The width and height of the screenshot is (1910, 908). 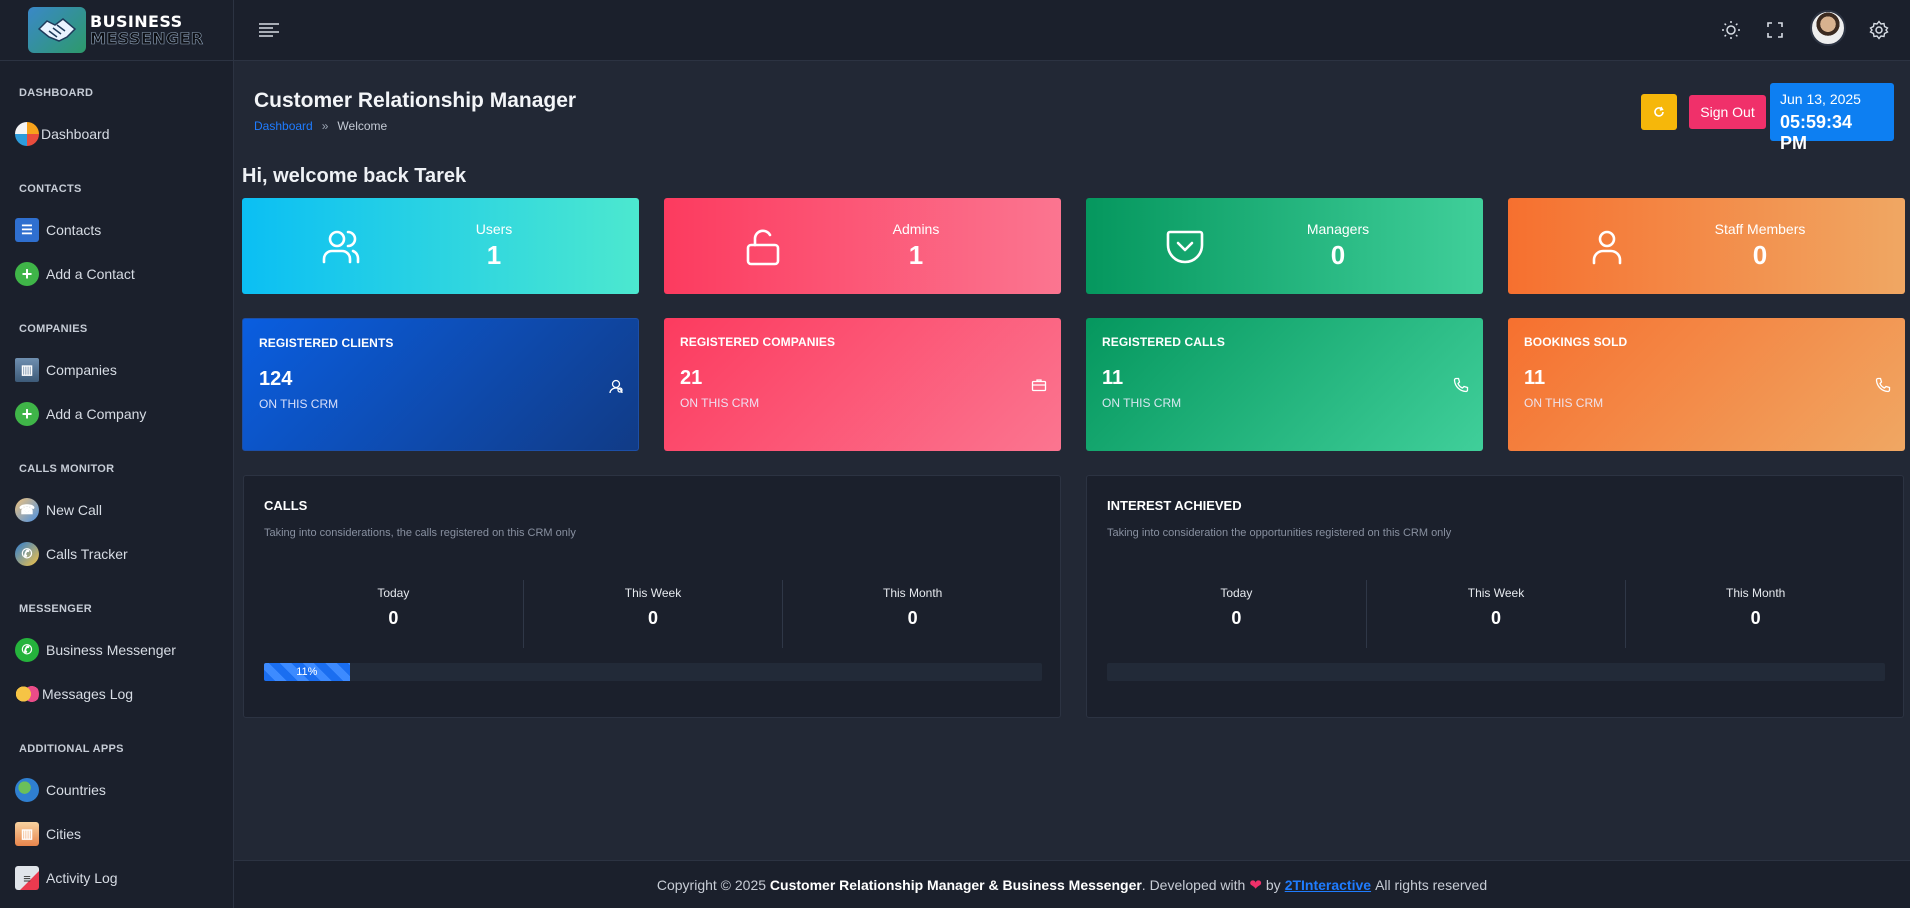 I want to click on progress-fill: 11%, so click(x=307, y=672).